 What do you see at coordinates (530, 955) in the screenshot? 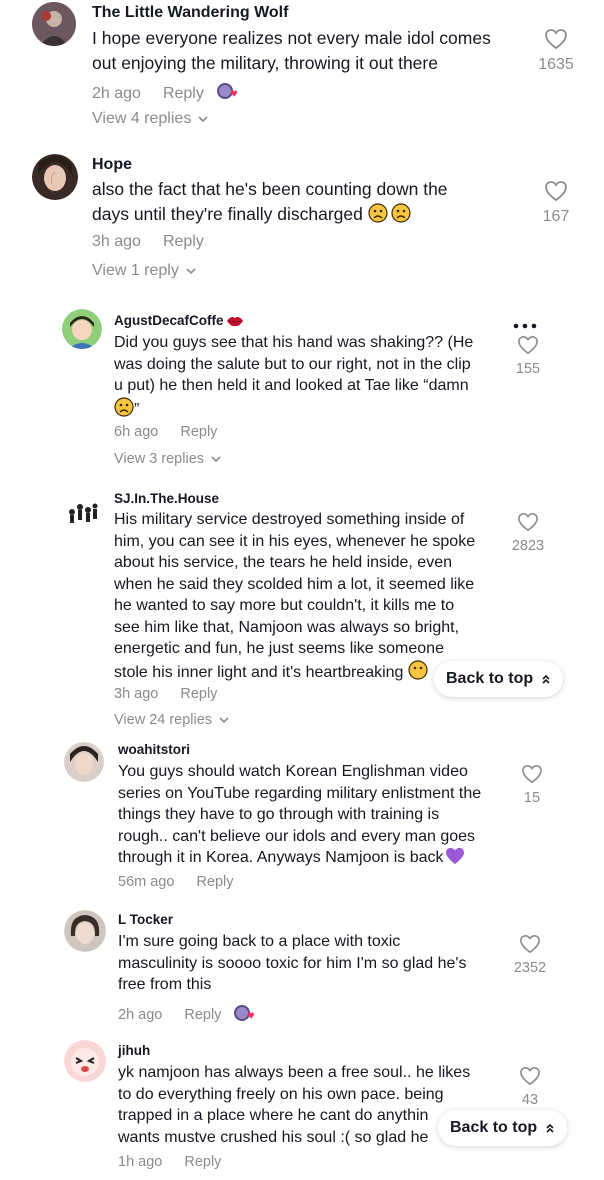
I see `like-button: 2352` at bounding box center [530, 955].